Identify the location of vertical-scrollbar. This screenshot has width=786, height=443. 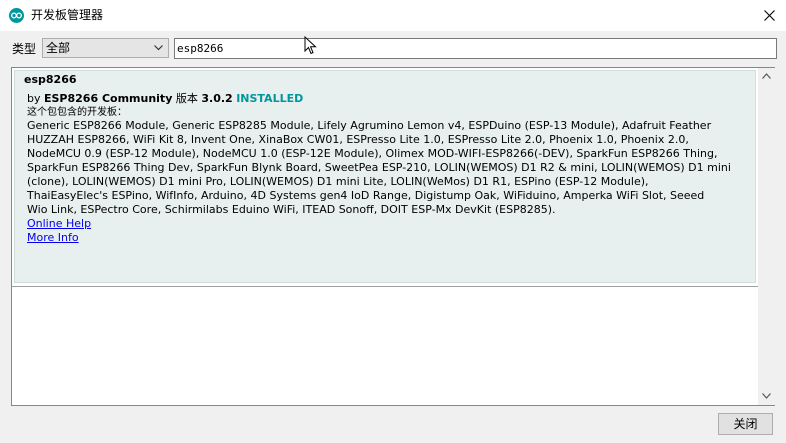
(766, 236).